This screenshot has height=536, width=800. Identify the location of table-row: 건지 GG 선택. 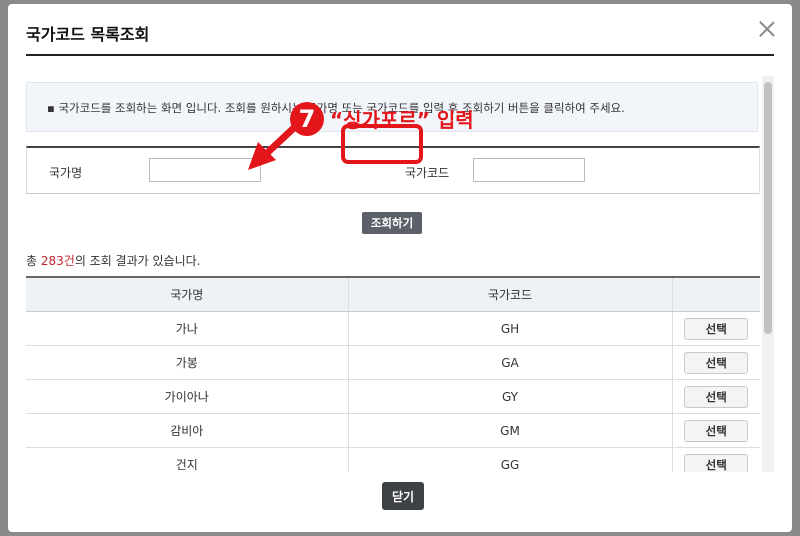
(393, 459).